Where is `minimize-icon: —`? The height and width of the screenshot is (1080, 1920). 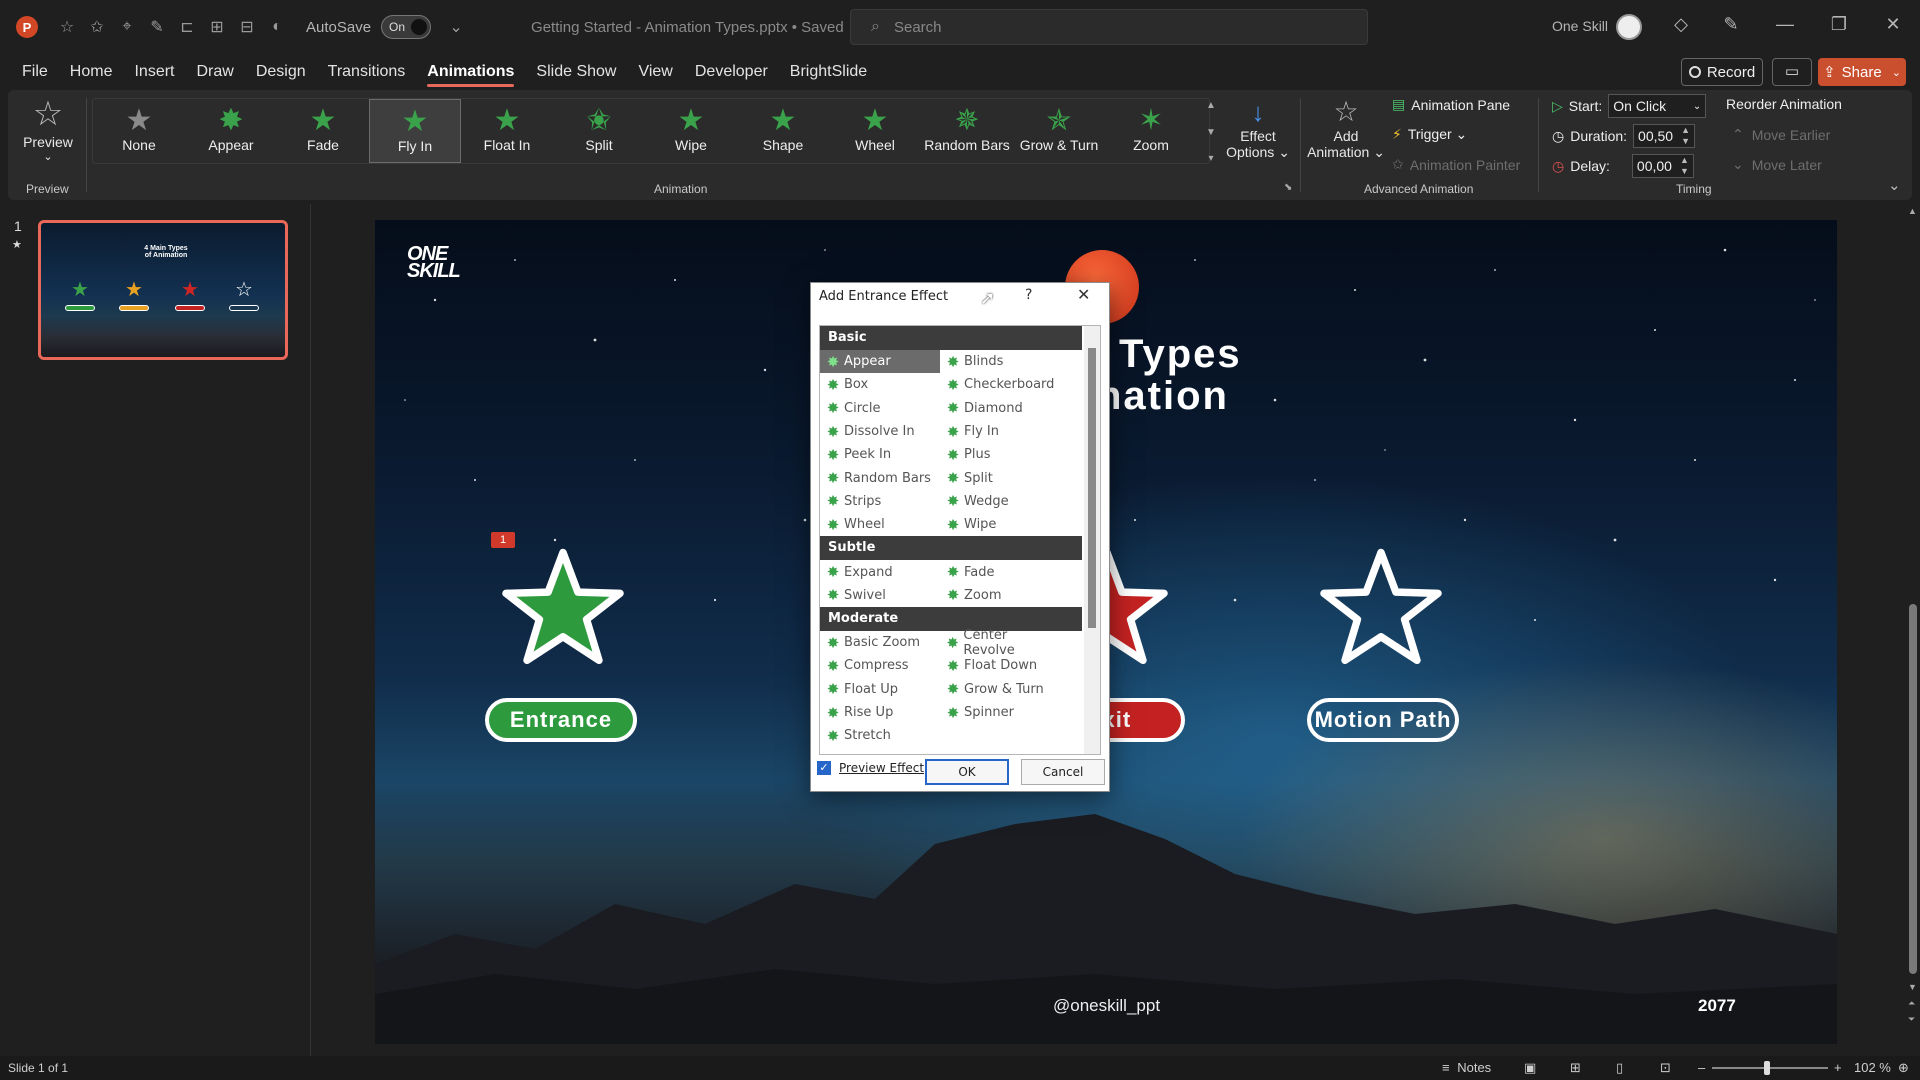 minimize-icon: — is located at coordinates (1785, 24).